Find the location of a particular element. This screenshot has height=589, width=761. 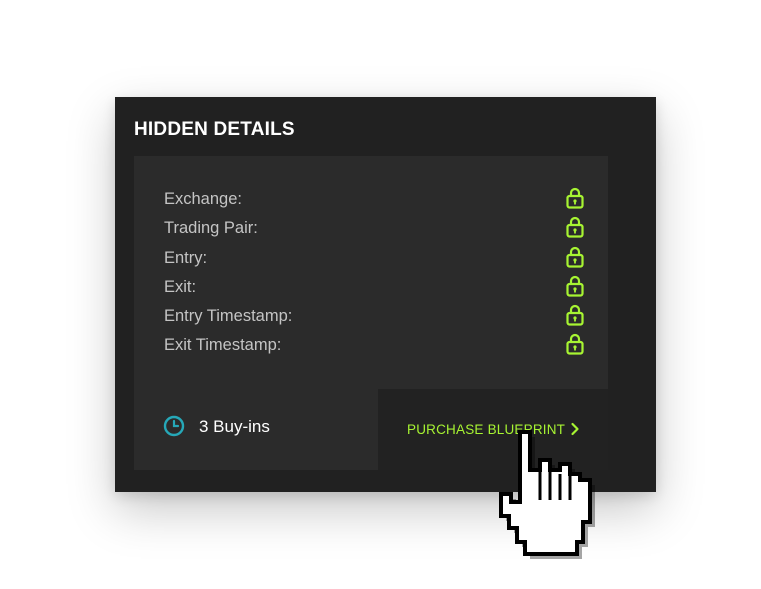

chevron-right-icon is located at coordinates (575, 429).